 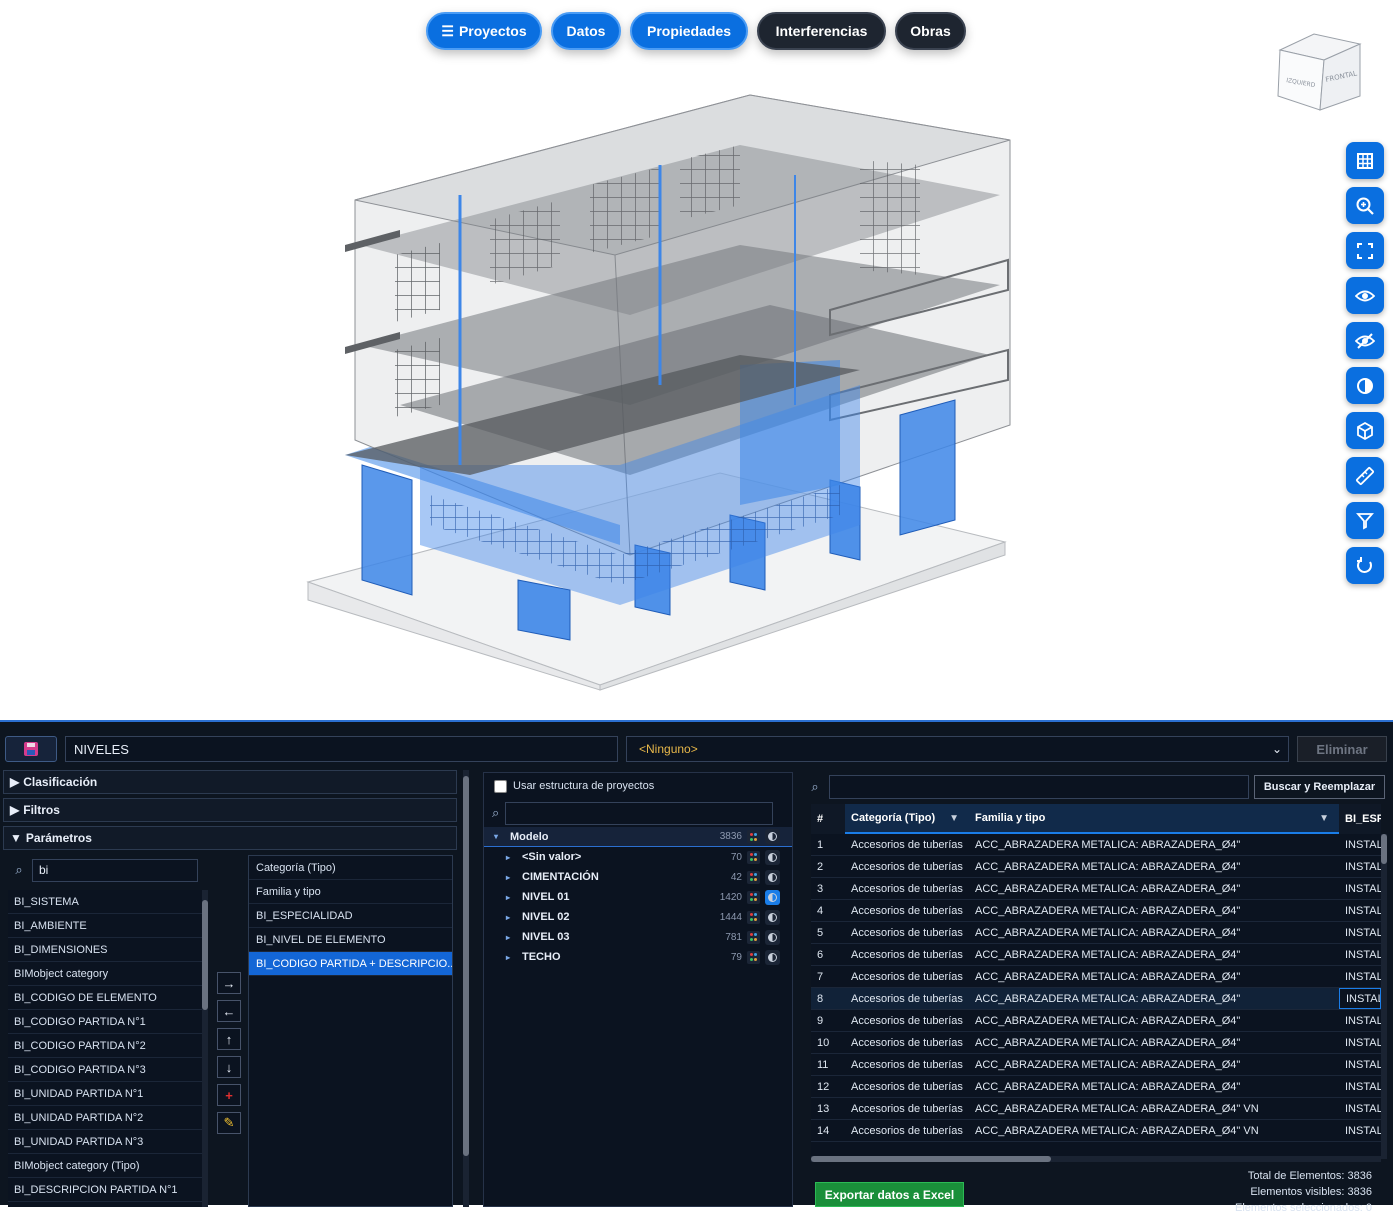 What do you see at coordinates (105, 926) in the screenshot?
I see `list-item: BI_AMBIENTE` at bounding box center [105, 926].